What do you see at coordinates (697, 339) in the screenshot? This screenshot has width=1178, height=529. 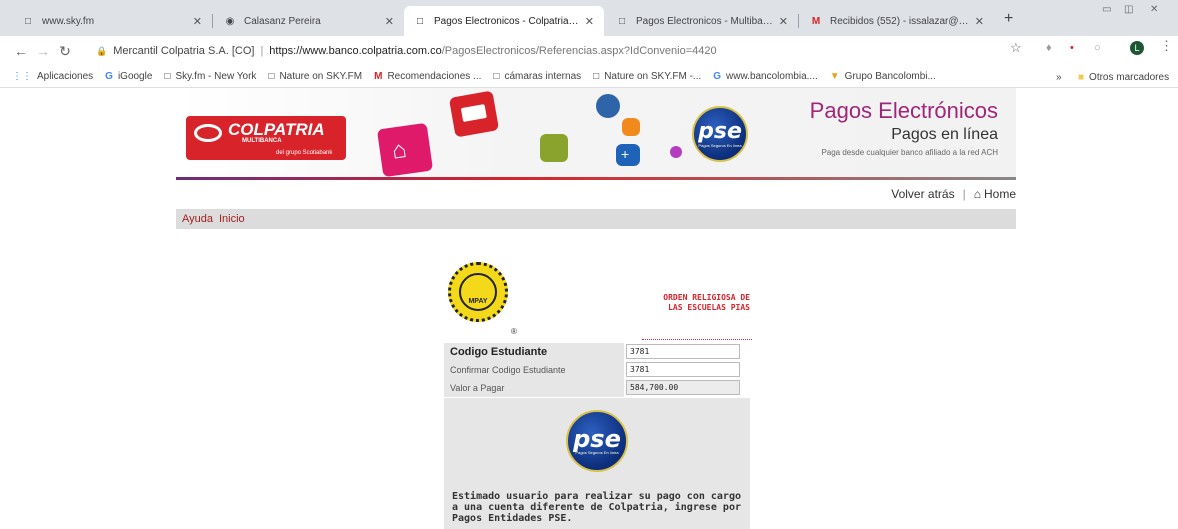 I see `org-underline` at bounding box center [697, 339].